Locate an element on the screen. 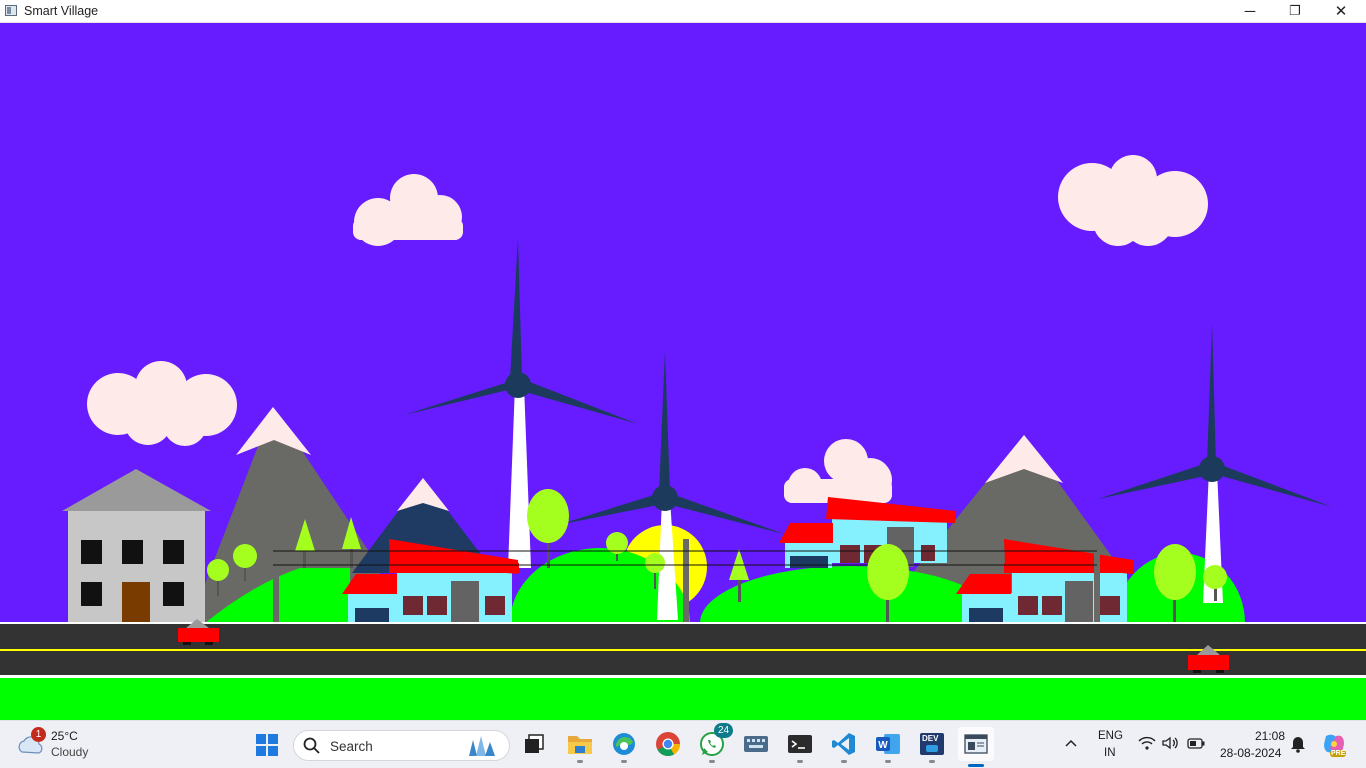  window-title: Smart Village is located at coordinates (61, 11).